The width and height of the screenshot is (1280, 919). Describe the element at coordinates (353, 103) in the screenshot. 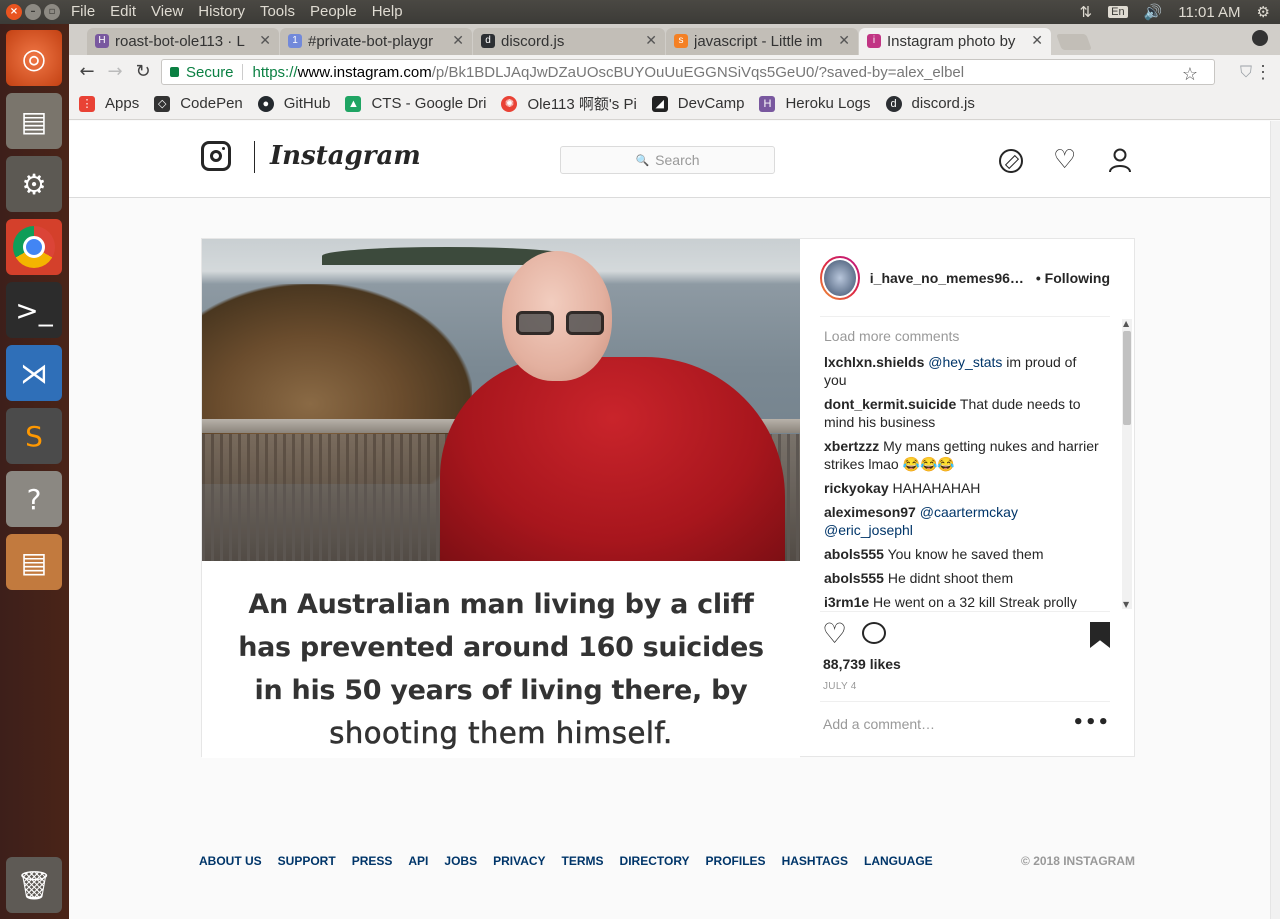

I see `google-drive-icon: ▲` at that location.